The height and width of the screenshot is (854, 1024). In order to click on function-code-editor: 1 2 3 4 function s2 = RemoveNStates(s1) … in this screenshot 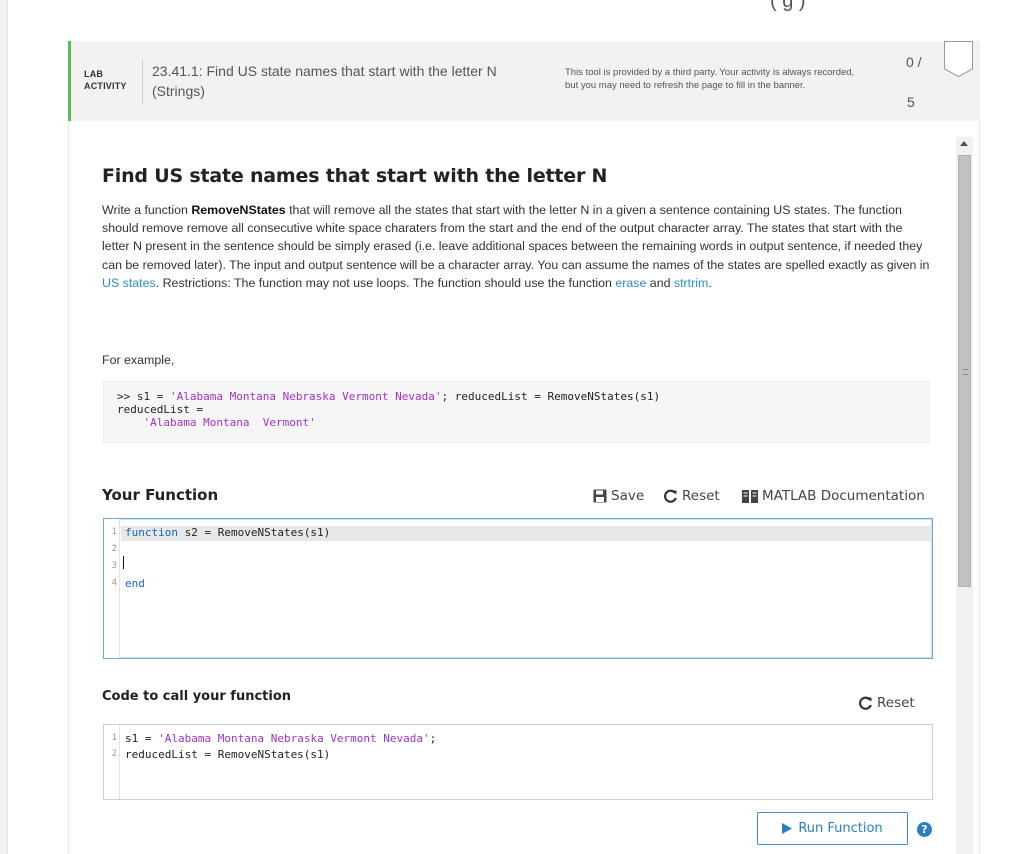, I will do `click(518, 588)`.